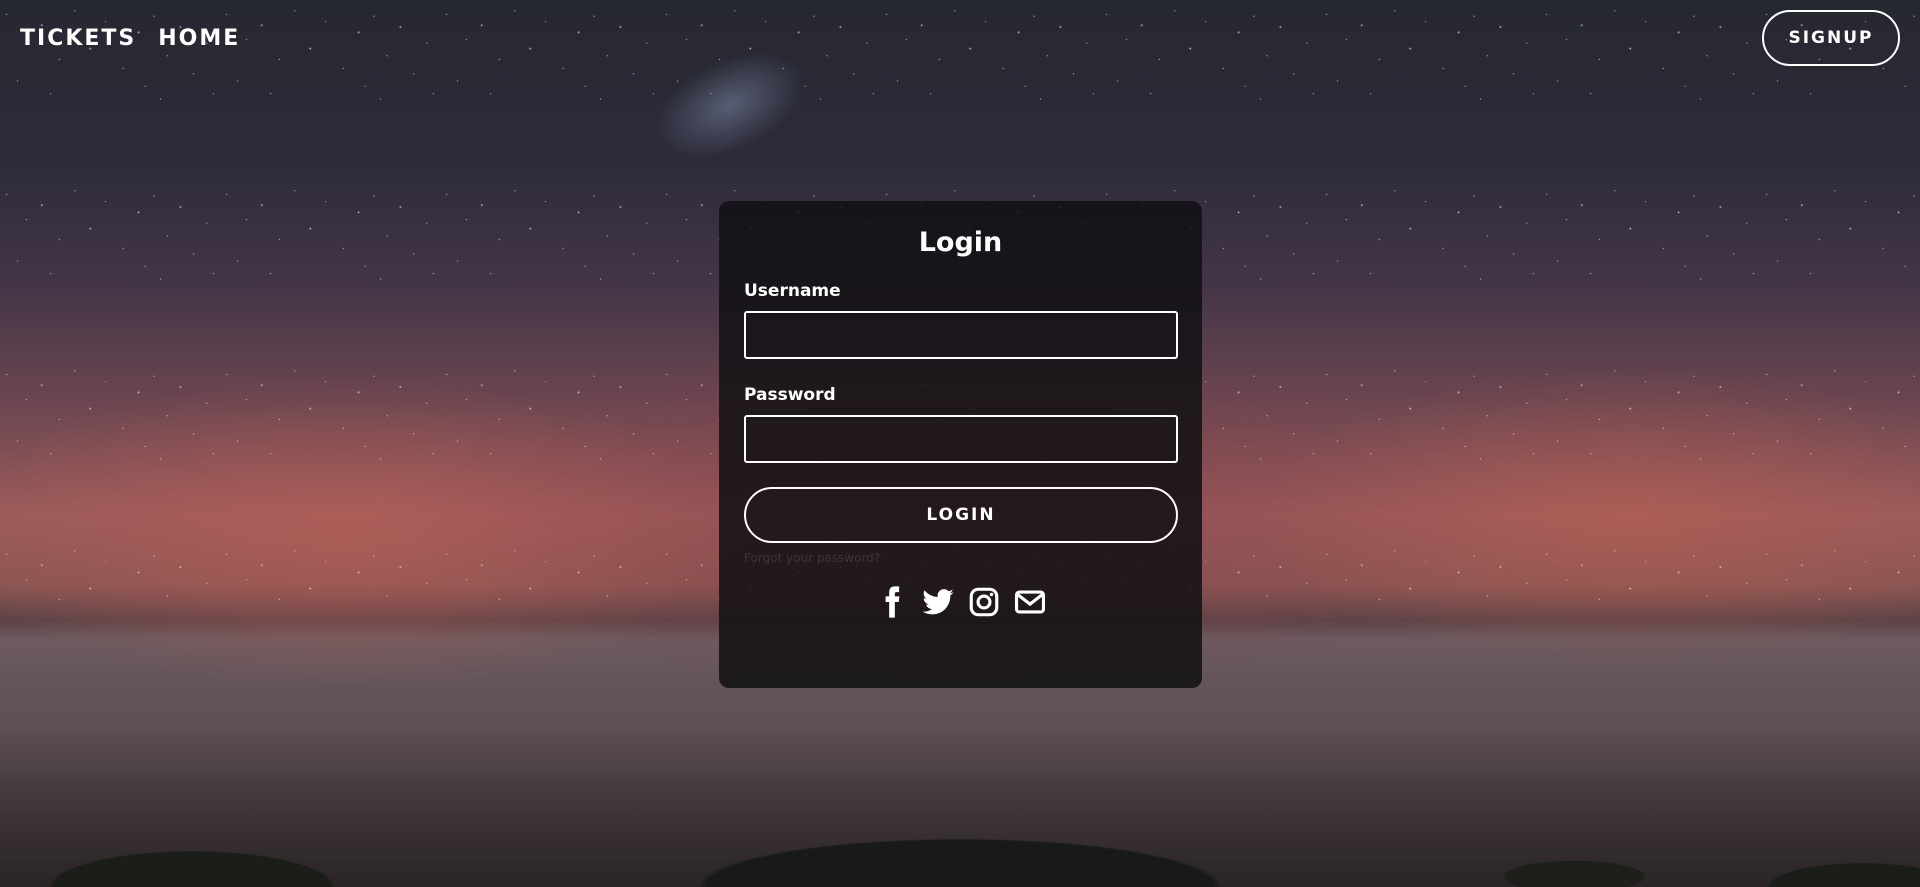  I want to click on background-galaxy, so click(730, 105).